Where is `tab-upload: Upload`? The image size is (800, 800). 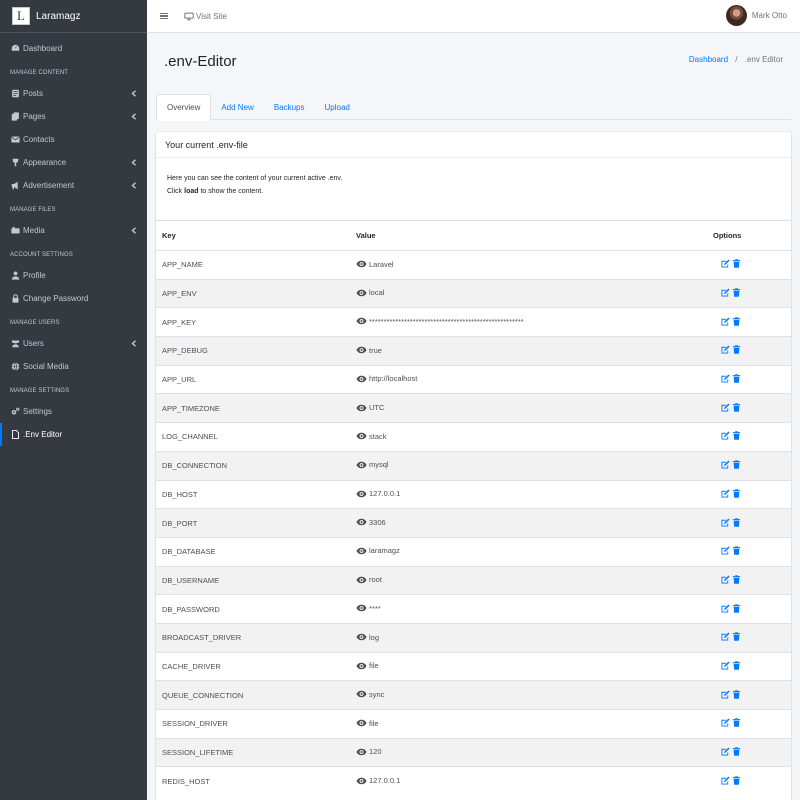
tab-upload: Upload is located at coordinates (337, 107).